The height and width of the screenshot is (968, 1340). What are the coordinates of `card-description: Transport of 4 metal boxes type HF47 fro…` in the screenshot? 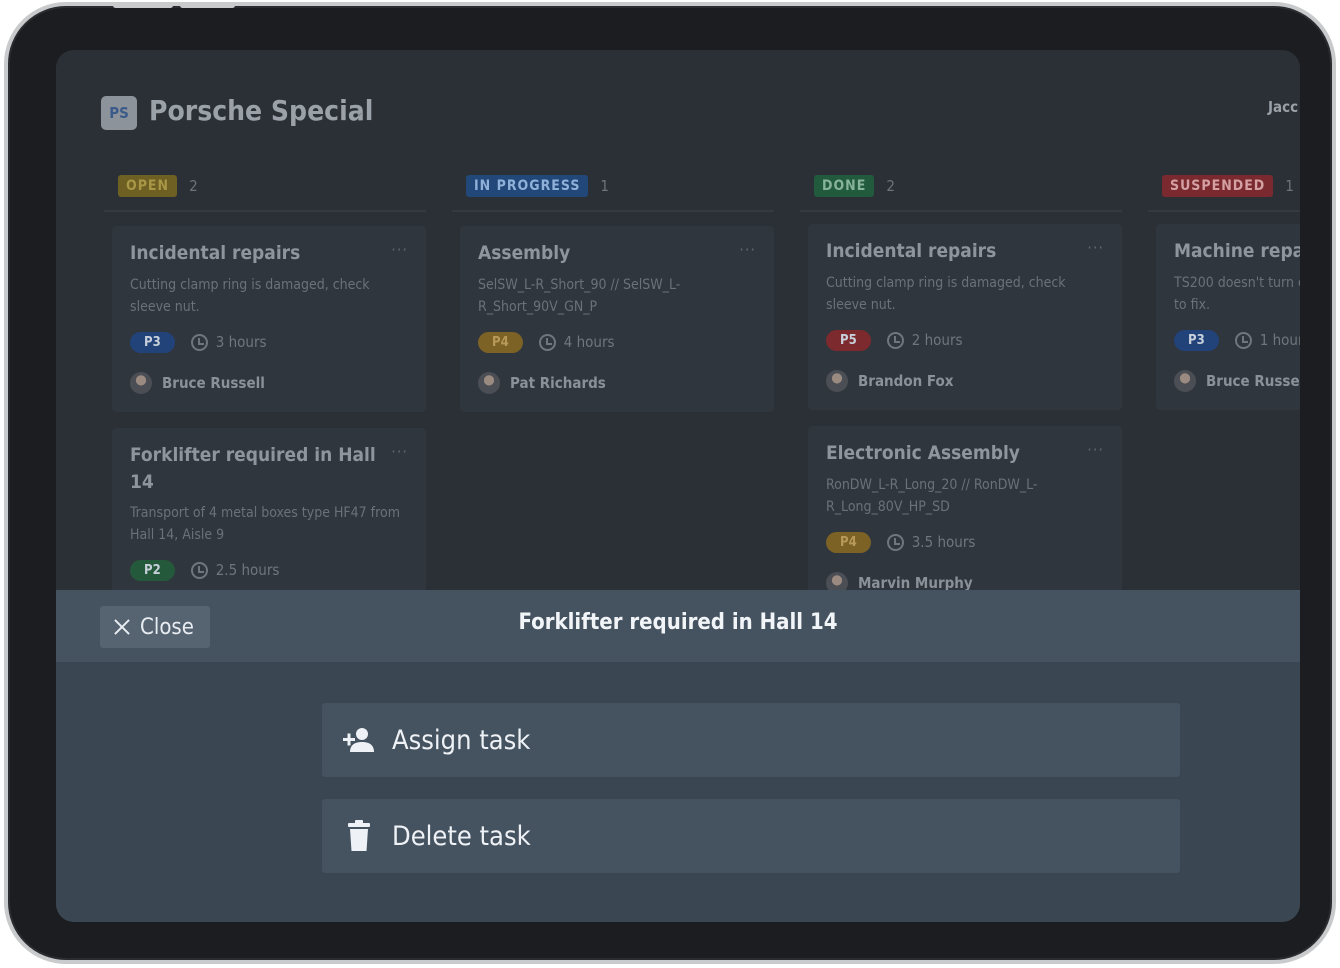 It's located at (265, 524).